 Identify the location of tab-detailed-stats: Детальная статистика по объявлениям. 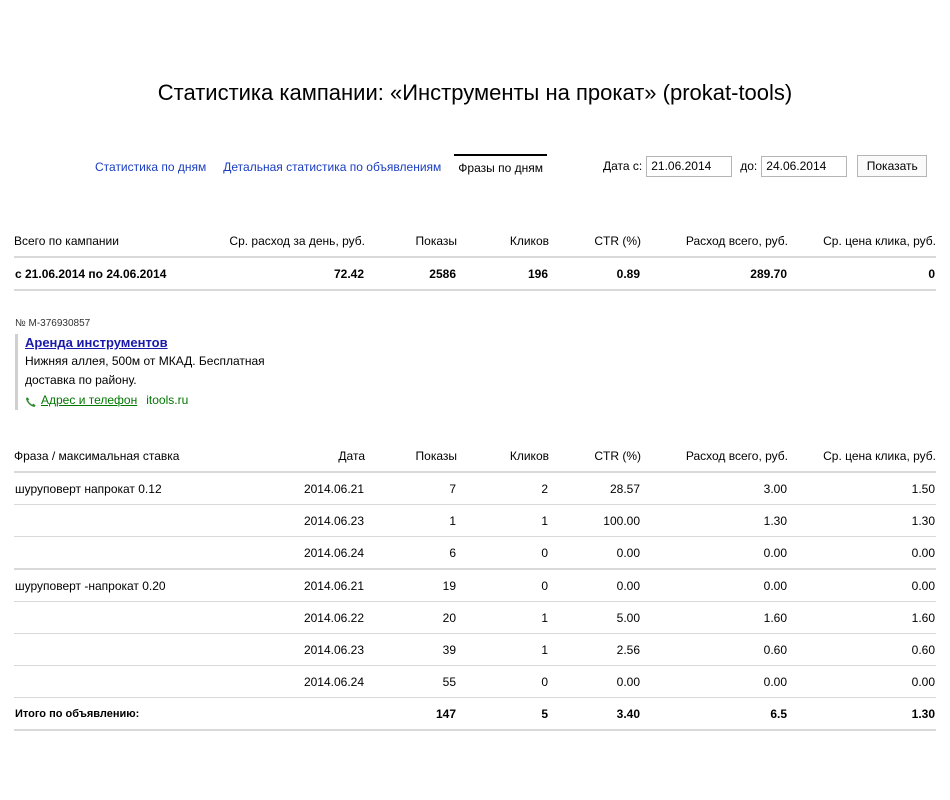
(332, 167).